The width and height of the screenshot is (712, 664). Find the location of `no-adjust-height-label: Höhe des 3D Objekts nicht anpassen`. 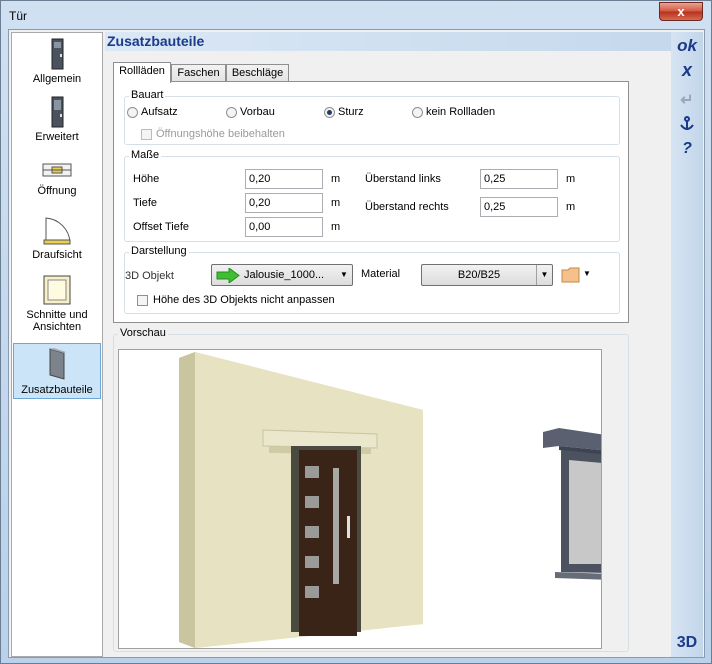

no-adjust-height-label: Höhe des 3D Objekts nicht anpassen is located at coordinates (244, 300).